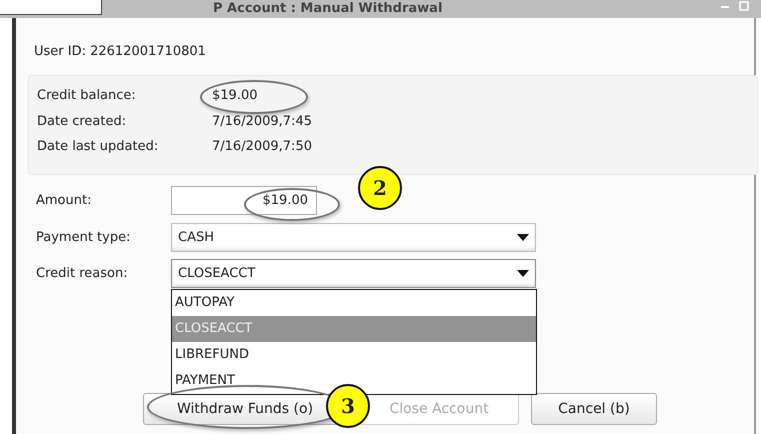 The width and height of the screenshot is (761, 434). What do you see at coordinates (353, 237) in the screenshot?
I see `payment-type-select: CASH` at bounding box center [353, 237].